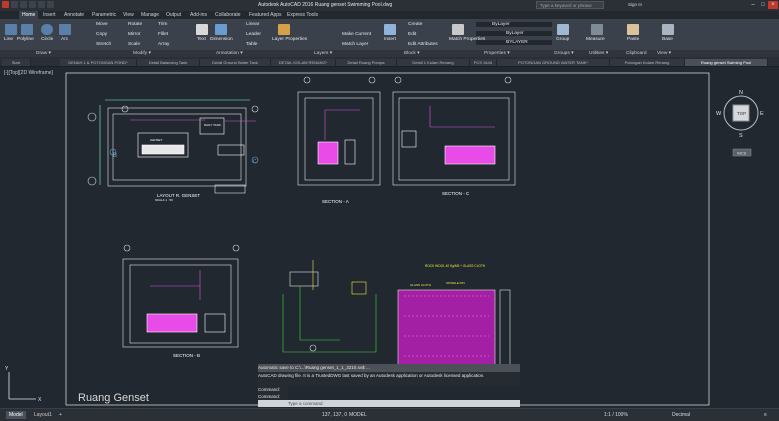 This screenshot has height=421, width=779. Describe the element at coordinates (43, 415) in the screenshot. I see `layout1-tab: Layout1` at that location.